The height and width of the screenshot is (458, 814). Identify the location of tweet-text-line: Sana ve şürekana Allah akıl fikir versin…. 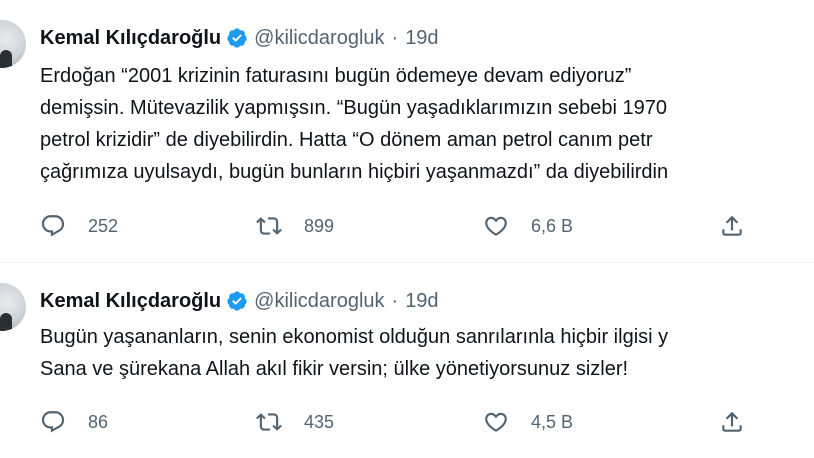
(334, 369).